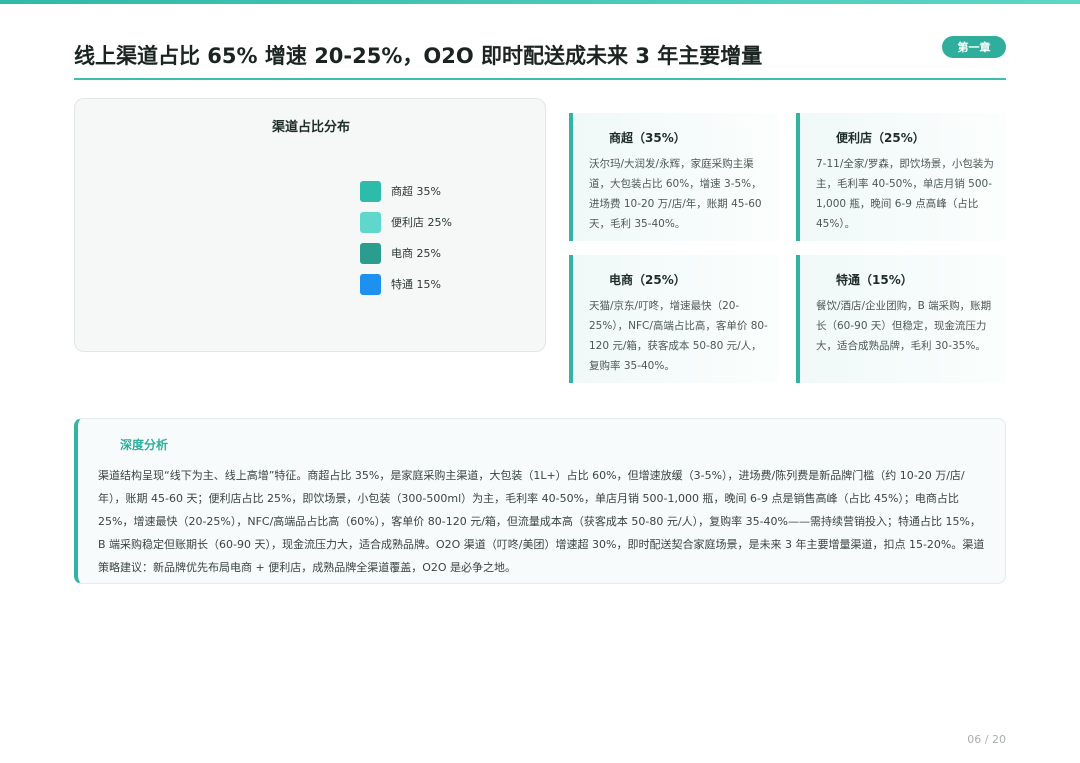  I want to click on card-title: 便利店（25%）, so click(880, 138).